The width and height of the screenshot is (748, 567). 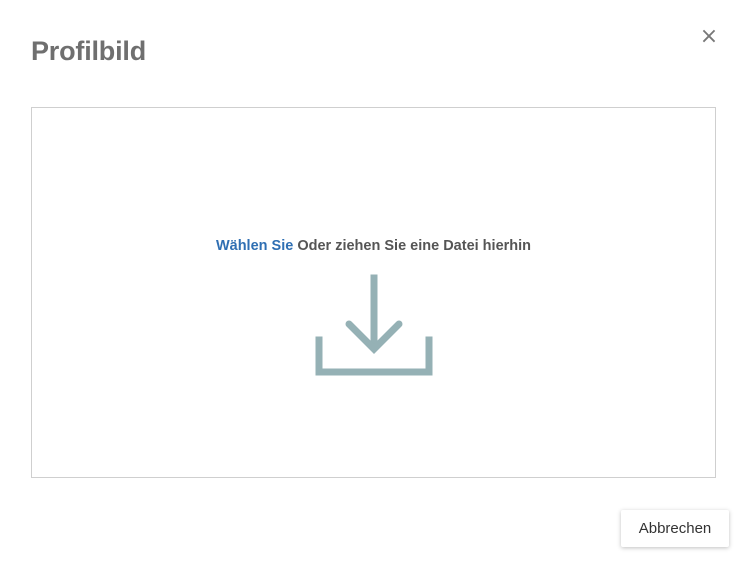 What do you see at coordinates (88, 51) in the screenshot?
I see `dialog-title: Profilbild` at bounding box center [88, 51].